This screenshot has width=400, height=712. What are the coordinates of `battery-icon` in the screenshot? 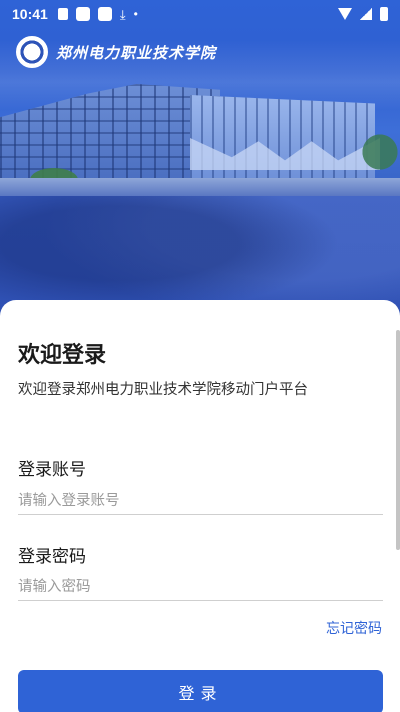 It's located at (384, 14).